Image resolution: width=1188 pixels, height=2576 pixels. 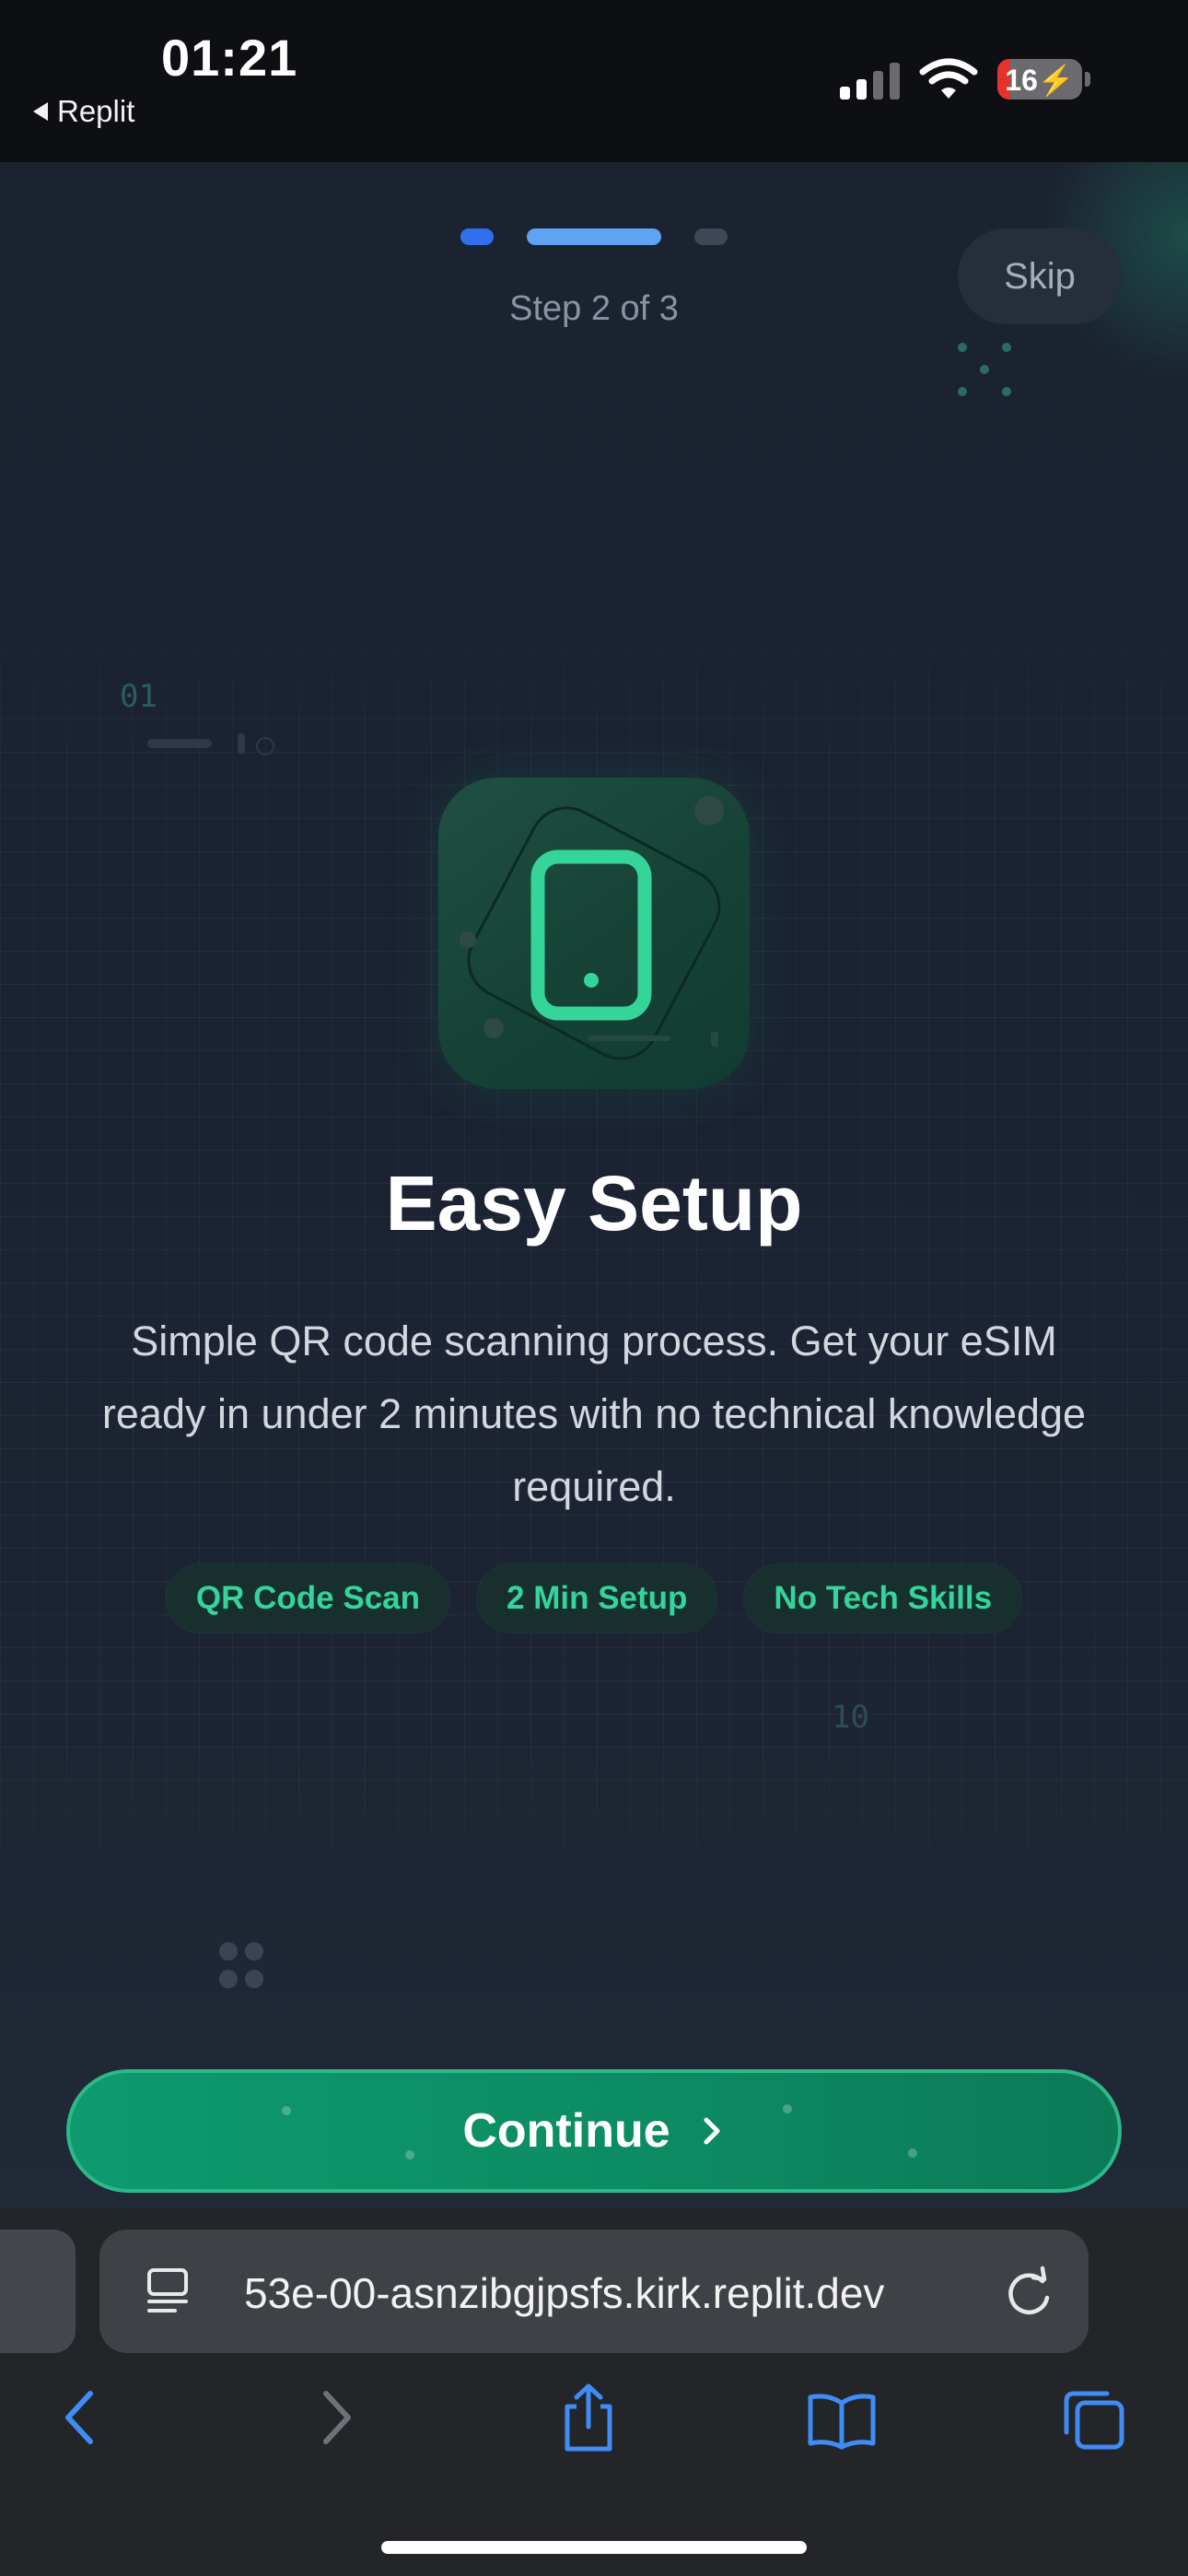 I want to click on feature-icon-tile, so click(x=594, y=933).